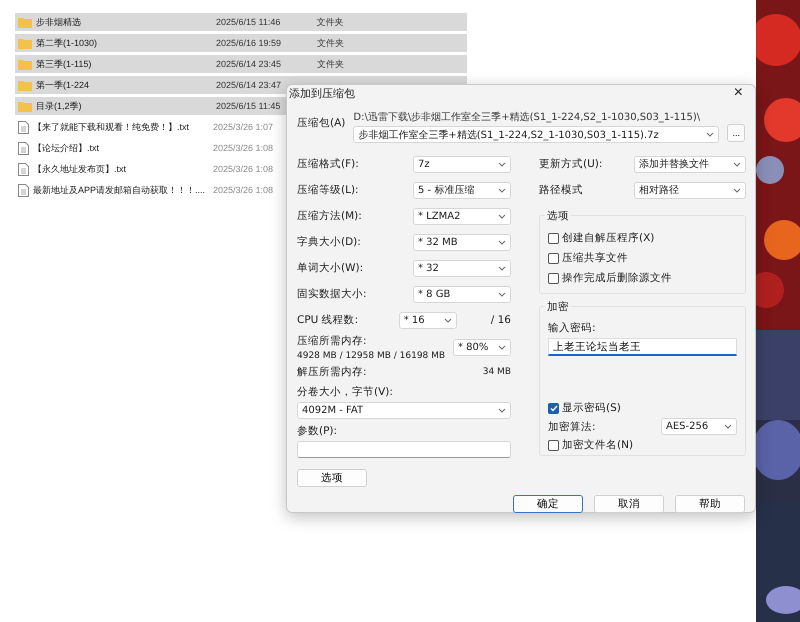 Image resolution: width=800 pixels, height=622 pixels. I want to click on field-label: CPU 线程数:, so click(327, 320).